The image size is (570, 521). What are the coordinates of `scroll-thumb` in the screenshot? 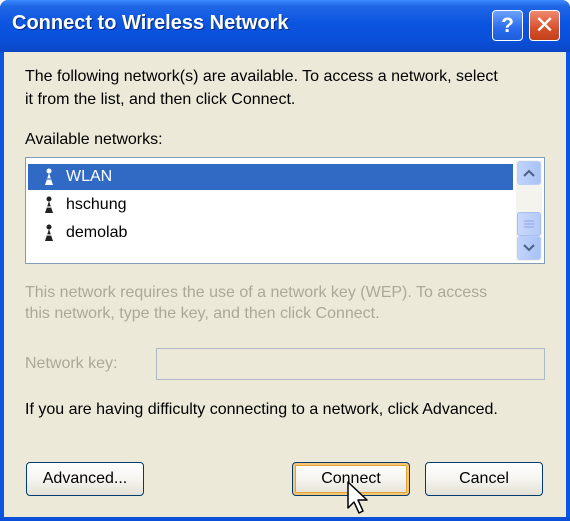 It's located at (529, 224).